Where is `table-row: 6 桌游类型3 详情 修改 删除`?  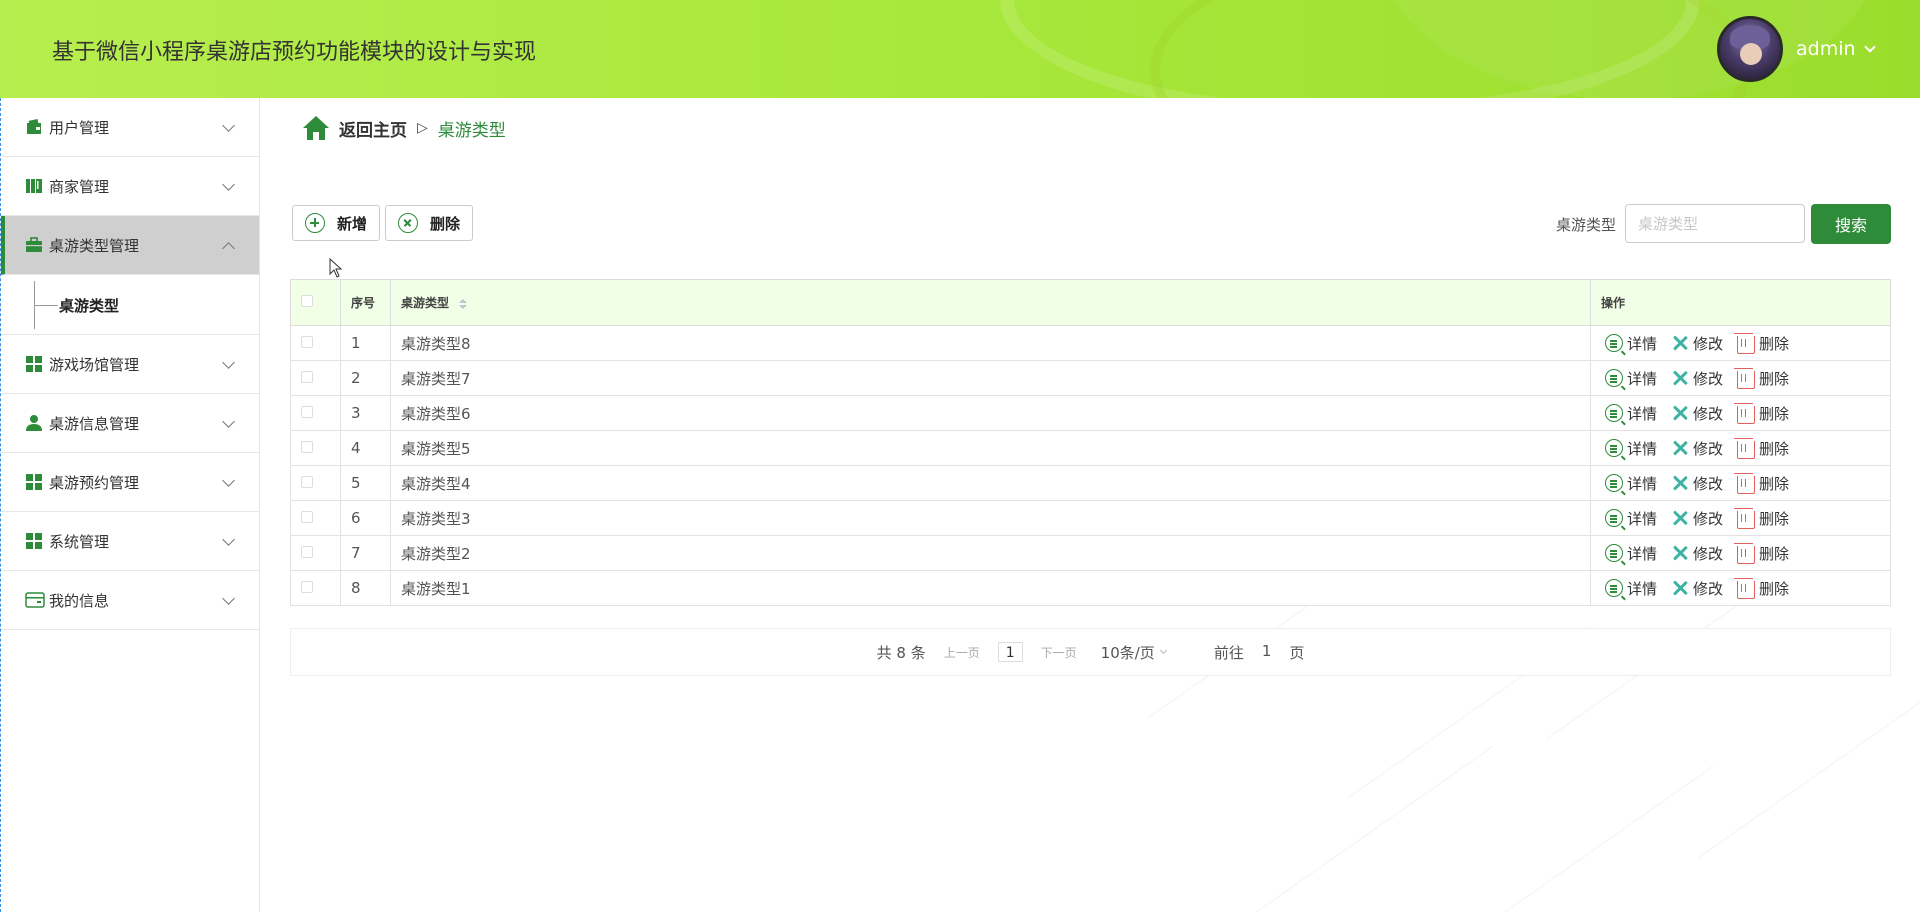 table-row: 6 桌游类型3 详情 修改 删除 is located at coordinates (1090, 518).